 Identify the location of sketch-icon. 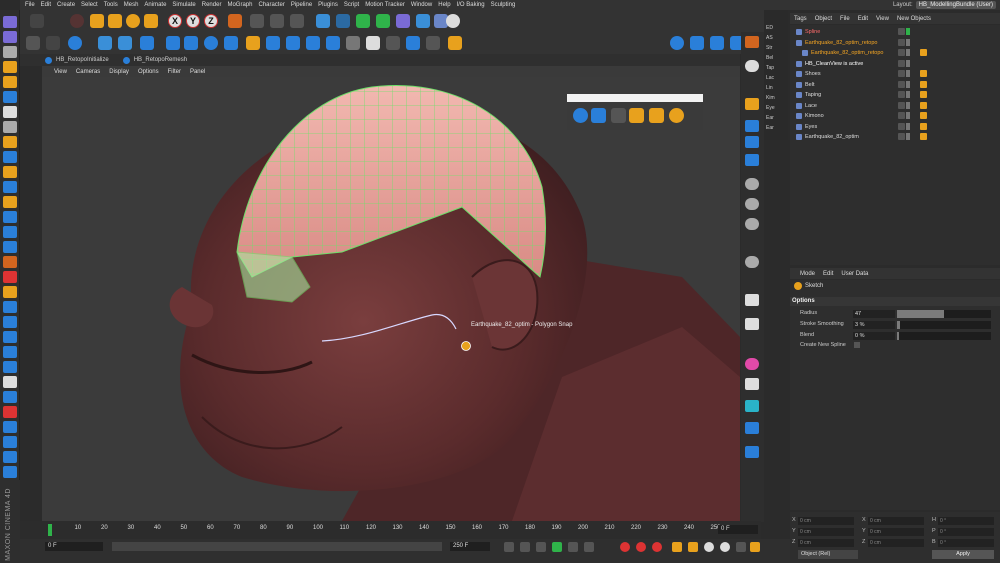
(636, 115).